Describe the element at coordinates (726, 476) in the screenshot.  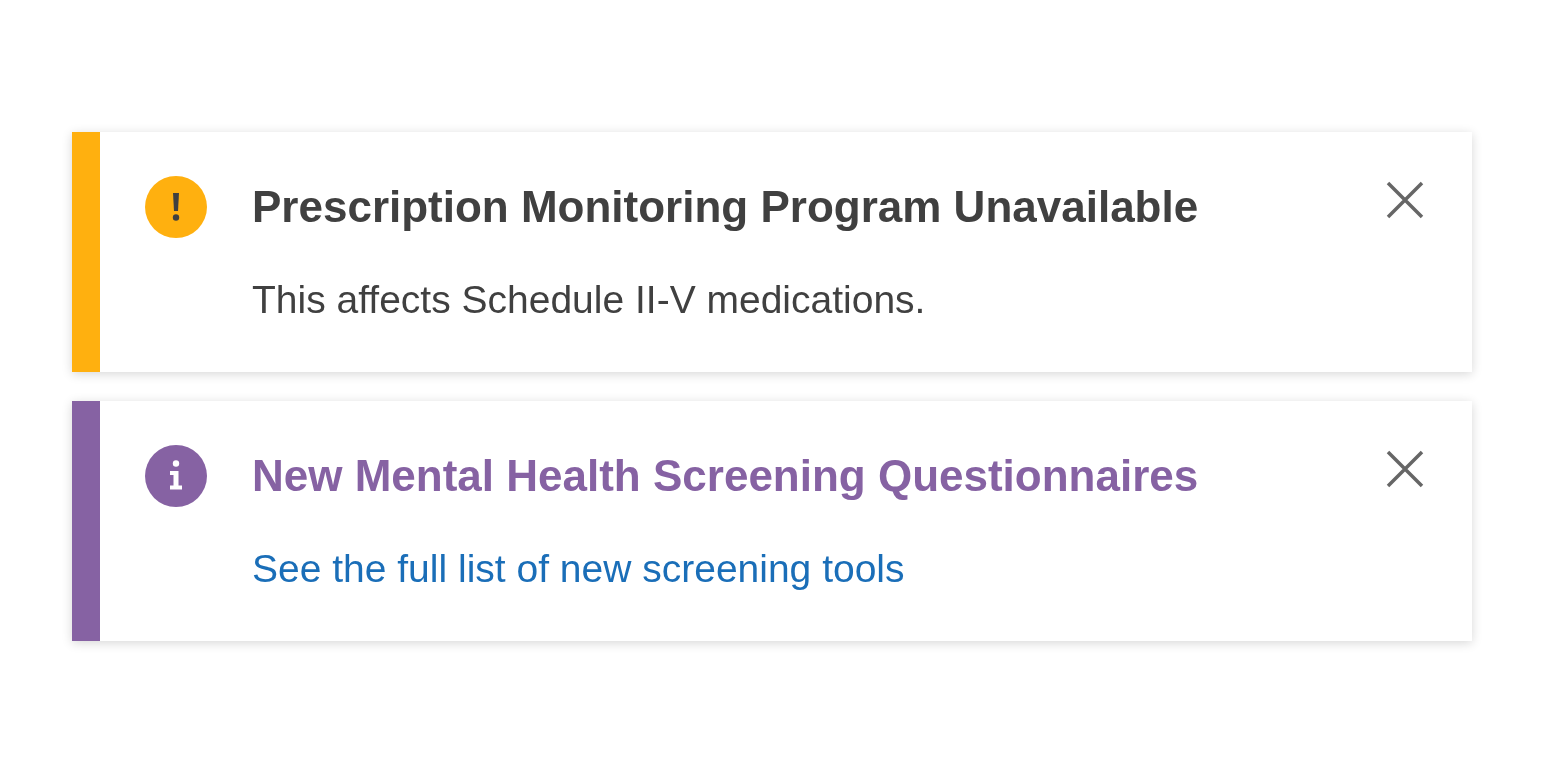
I see `alert-title: New Mental Health Screening Questionnaires` at that location.